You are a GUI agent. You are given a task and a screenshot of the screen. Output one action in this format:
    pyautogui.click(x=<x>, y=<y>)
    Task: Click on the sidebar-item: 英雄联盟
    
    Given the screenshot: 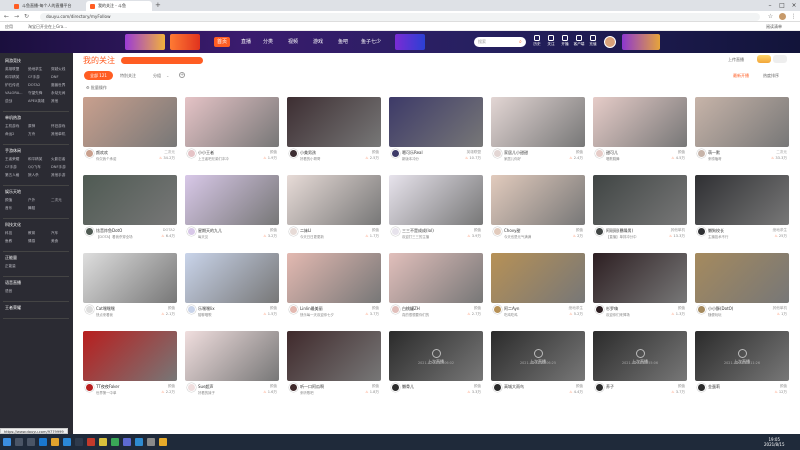 What is the action you would take?
    pyautogui.click(x=12, y=69)
    